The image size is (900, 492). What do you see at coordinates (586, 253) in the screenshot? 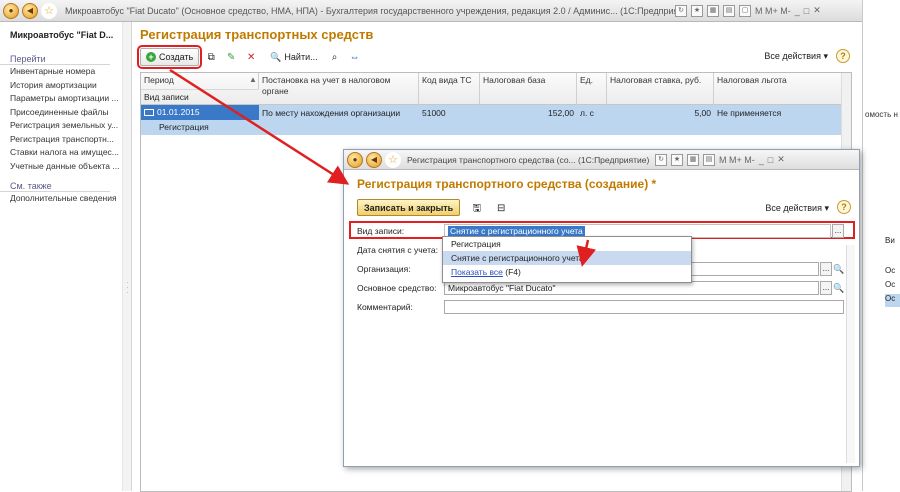
I see `arrow-to-option` at bounding box center [586, 253].